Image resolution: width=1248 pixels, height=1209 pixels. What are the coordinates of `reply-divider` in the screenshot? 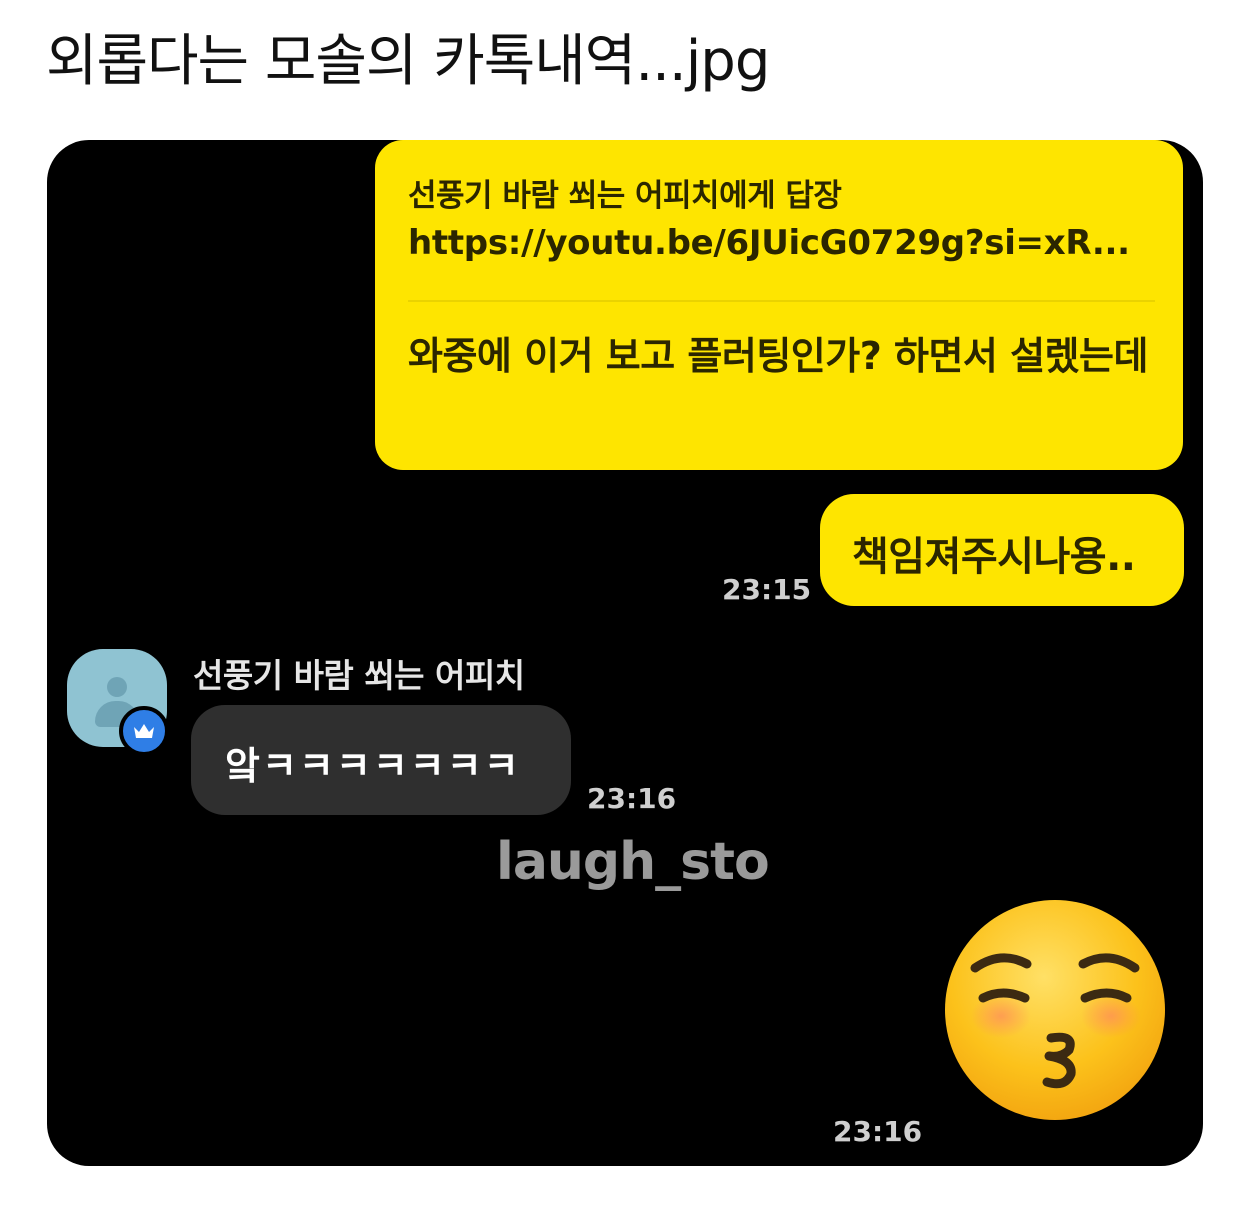 It's located at (781, 301).